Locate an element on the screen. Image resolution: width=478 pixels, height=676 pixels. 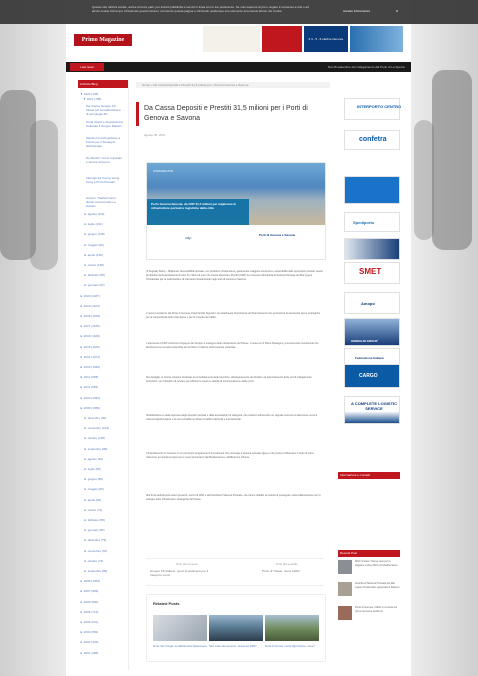
archive-month-link: ► aprile (125) is located at coordinates (93, 255).